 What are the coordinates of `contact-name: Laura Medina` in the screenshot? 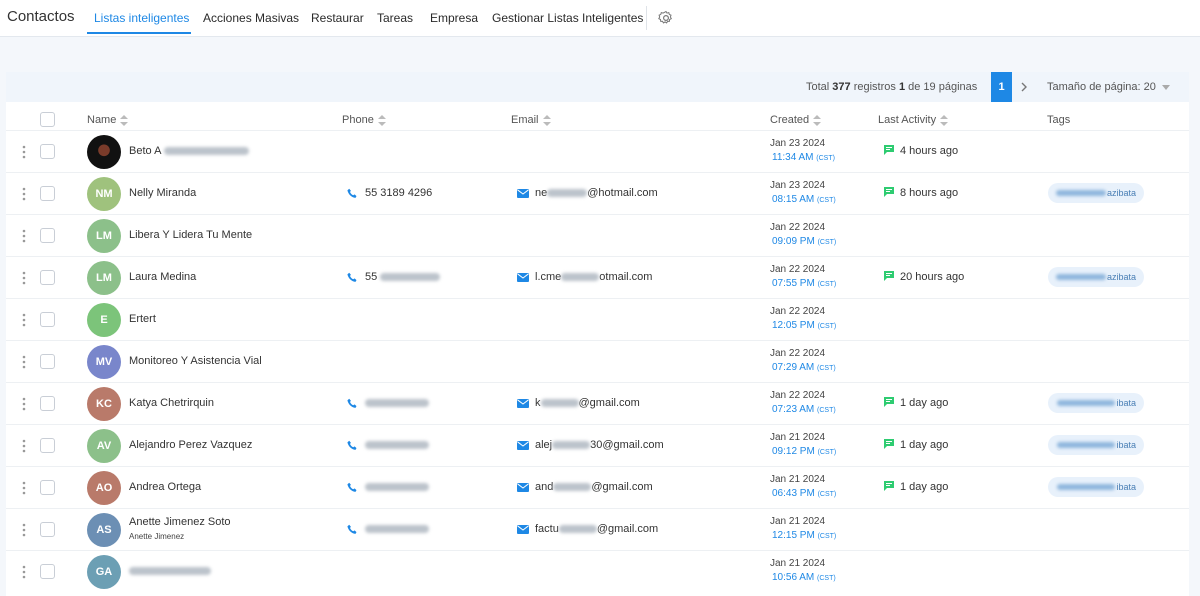 It's located at (162, 277).